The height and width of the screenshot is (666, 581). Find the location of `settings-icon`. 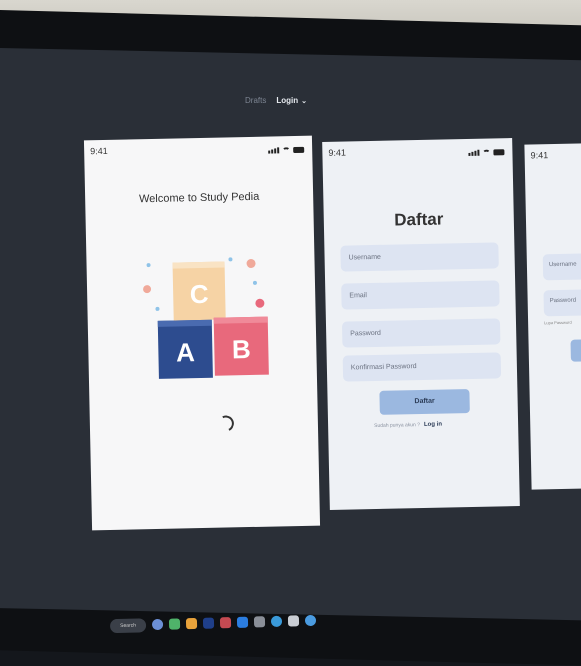

settings-icon is located at coordinates (310, 620).